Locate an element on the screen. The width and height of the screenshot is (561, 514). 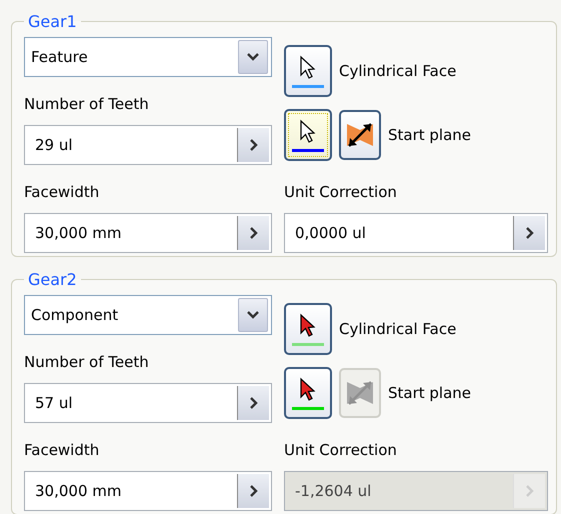
input-field: 0,0000 ul is located at coordinates (416, 233).